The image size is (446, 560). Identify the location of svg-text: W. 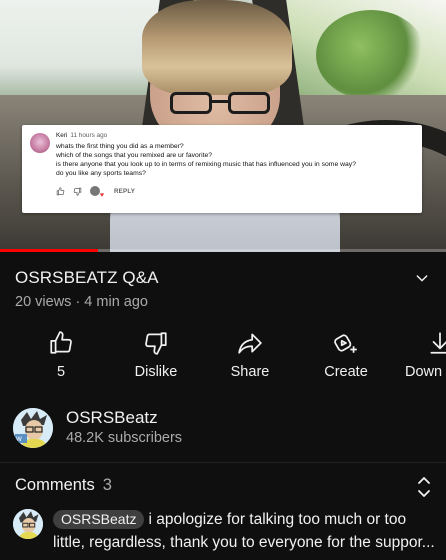
(19, 439).